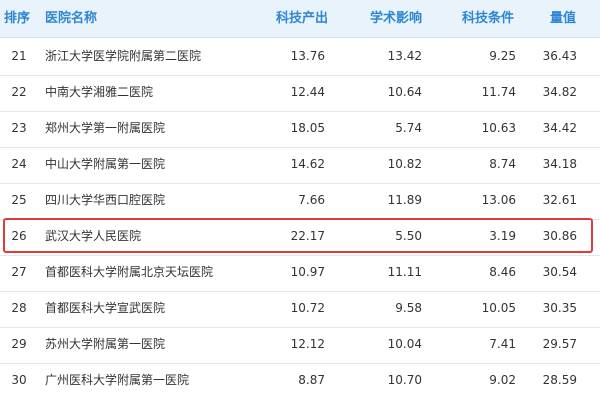 This screenshot has width=600, height=400. I want to click on table-row: 22 中南大学湘雅二医院 12.44 10.64 11.74 34.82, so click(300, 93).